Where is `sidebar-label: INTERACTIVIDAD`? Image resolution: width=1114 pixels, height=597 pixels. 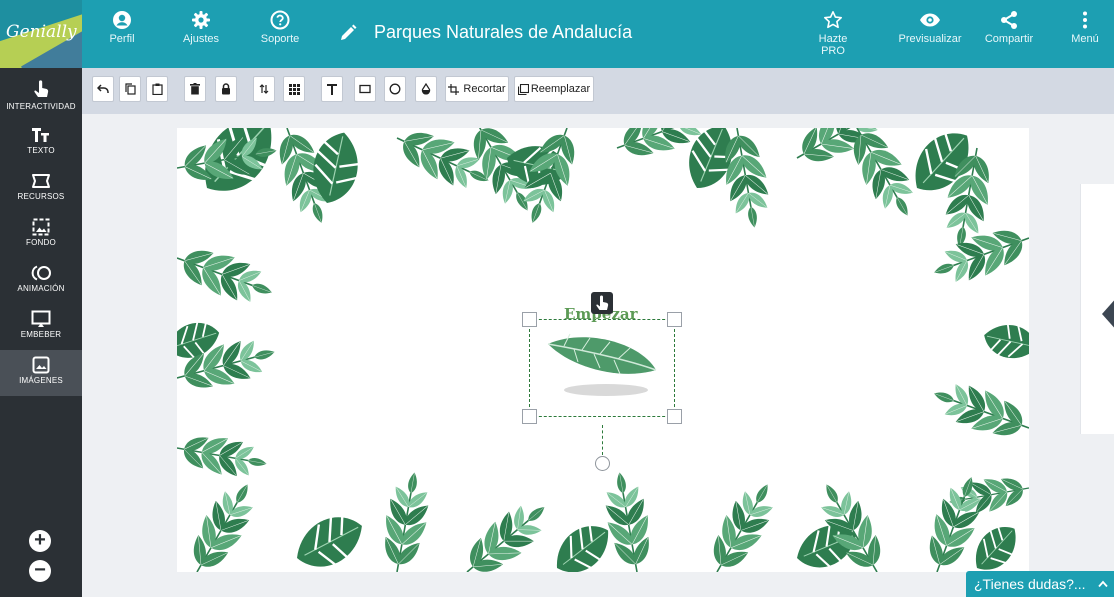
sidebar-label: INTERACTIVIDAD is located at coordinates (41, 106).